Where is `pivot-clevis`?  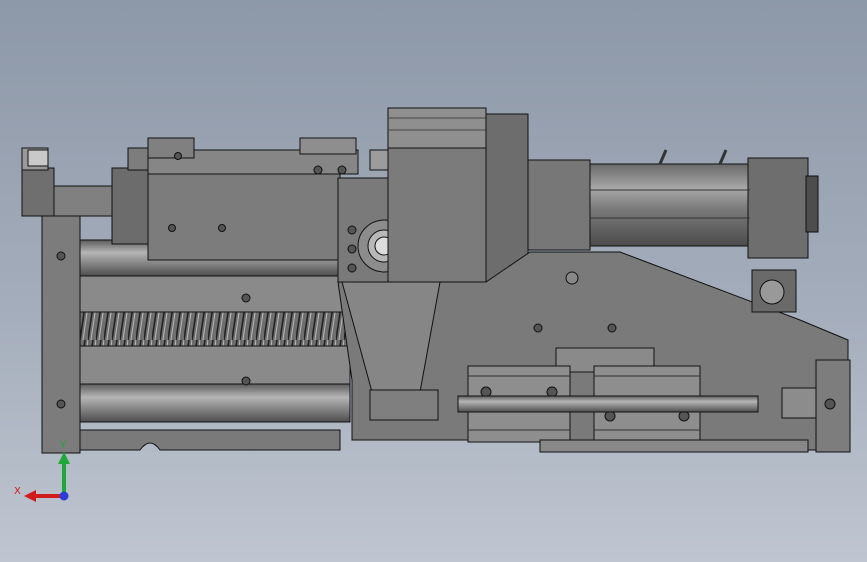
pivot-clevis is located at coordinates (404, 405).